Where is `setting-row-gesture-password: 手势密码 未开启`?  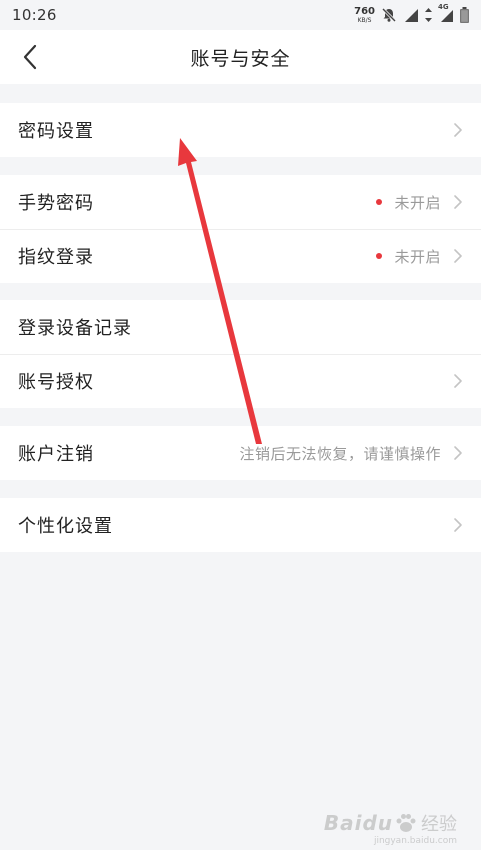
setting-row-gesture-password: 手势密码 未开启 is located at coordinates (240, 202).